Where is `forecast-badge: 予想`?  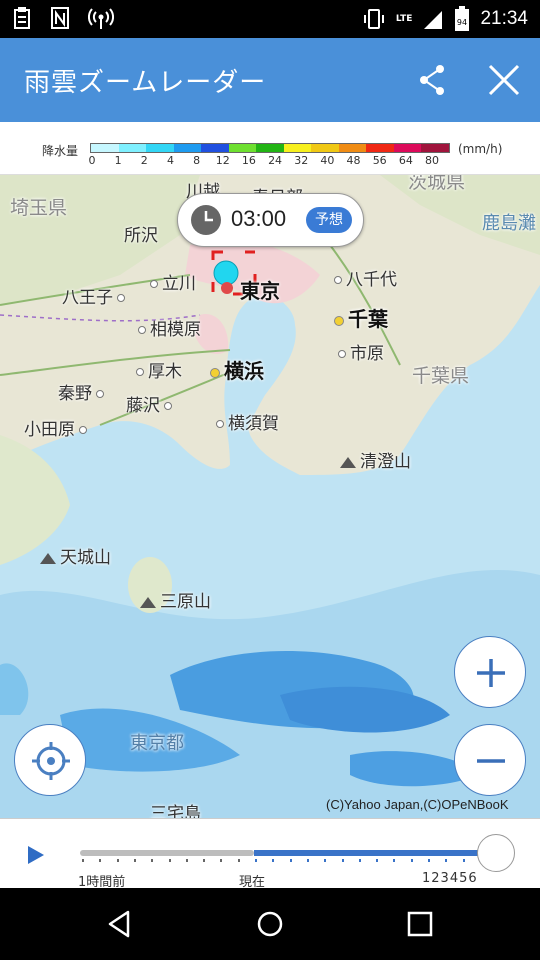
forecast-badge: 予想 is located at coordinates (329, 220).